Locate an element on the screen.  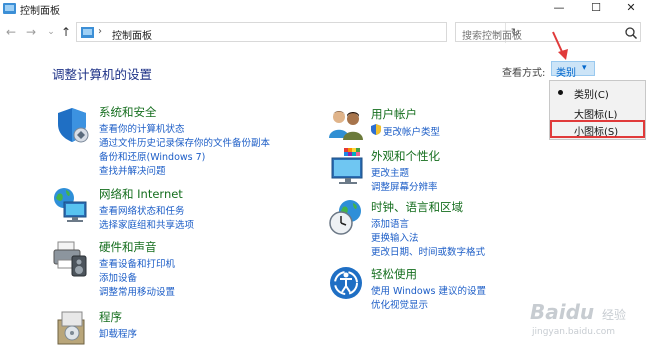
link-troubleshoot: 查找并解决问题 is located at coordinates (132, 170).